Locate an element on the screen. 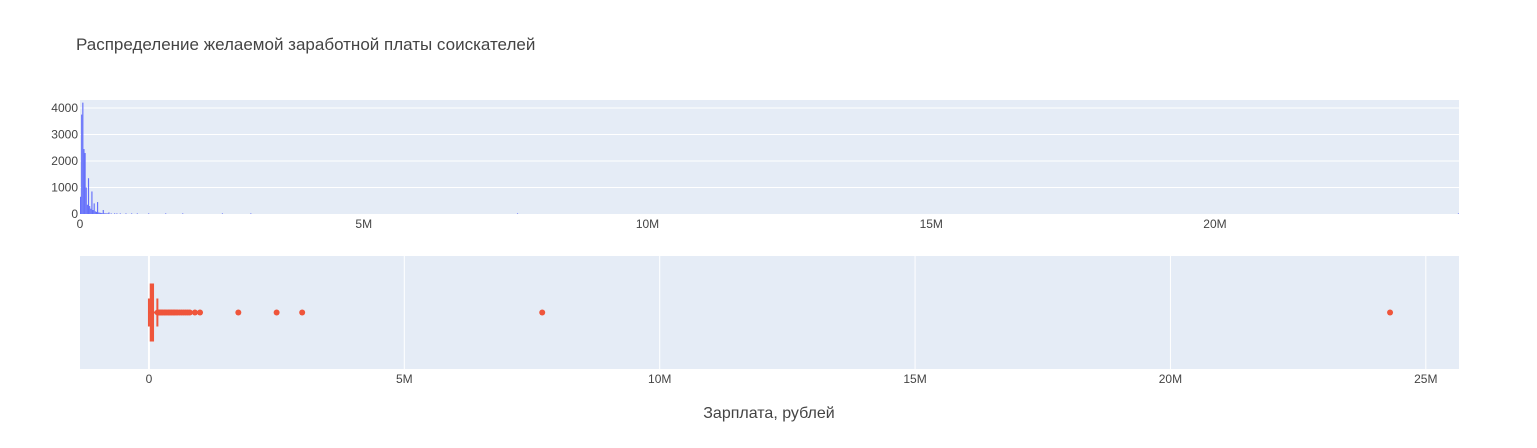 Image resolution: width=1537 pixels, height=448 pixels. boxplot-x-tick-label: 20M is located at coordinates (1170, 379).